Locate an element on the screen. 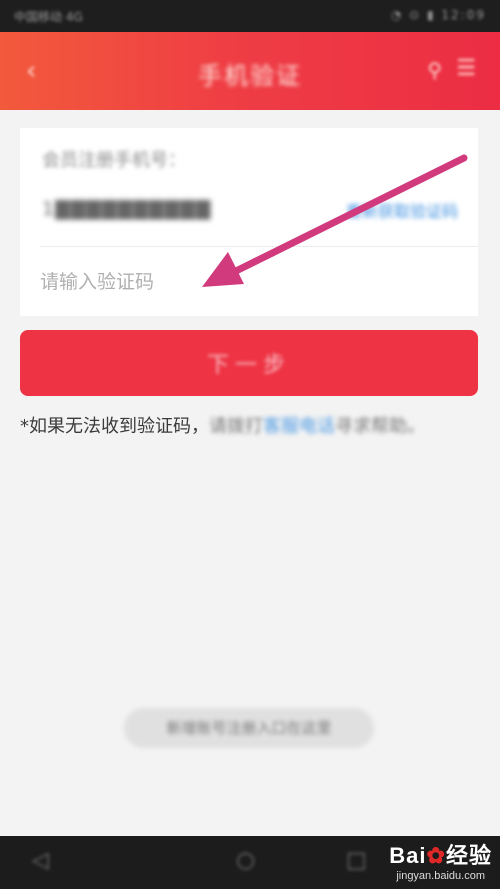  watermark-jingyan: 经验 is located at coordinates (468, 855).